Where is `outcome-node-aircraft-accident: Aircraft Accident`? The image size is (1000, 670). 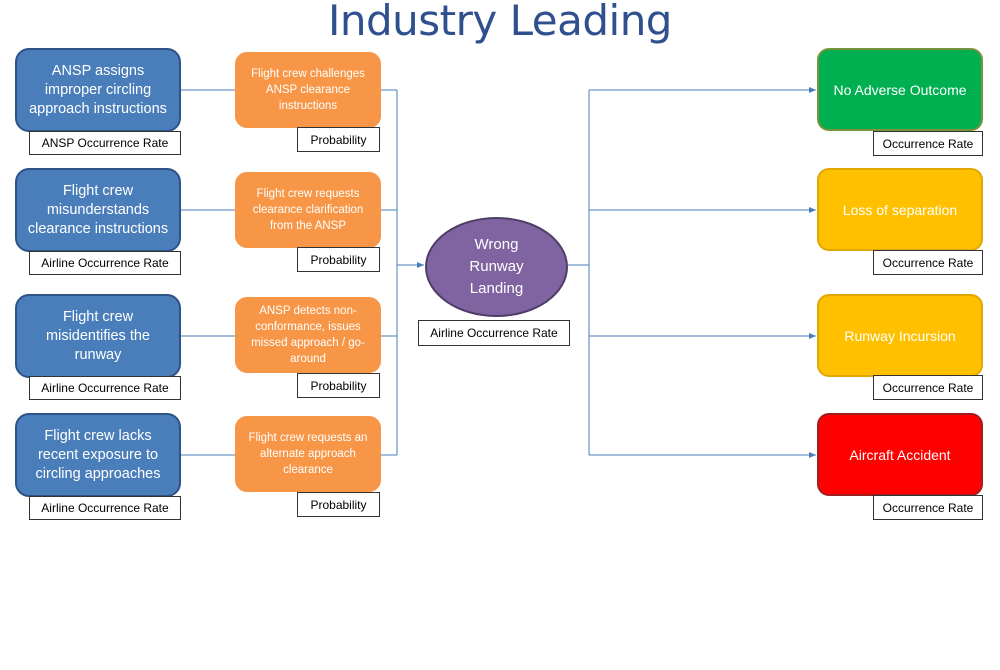
outcome-node-aircraft-accident: Aircraft Accident is located at coordinates (900, 454).